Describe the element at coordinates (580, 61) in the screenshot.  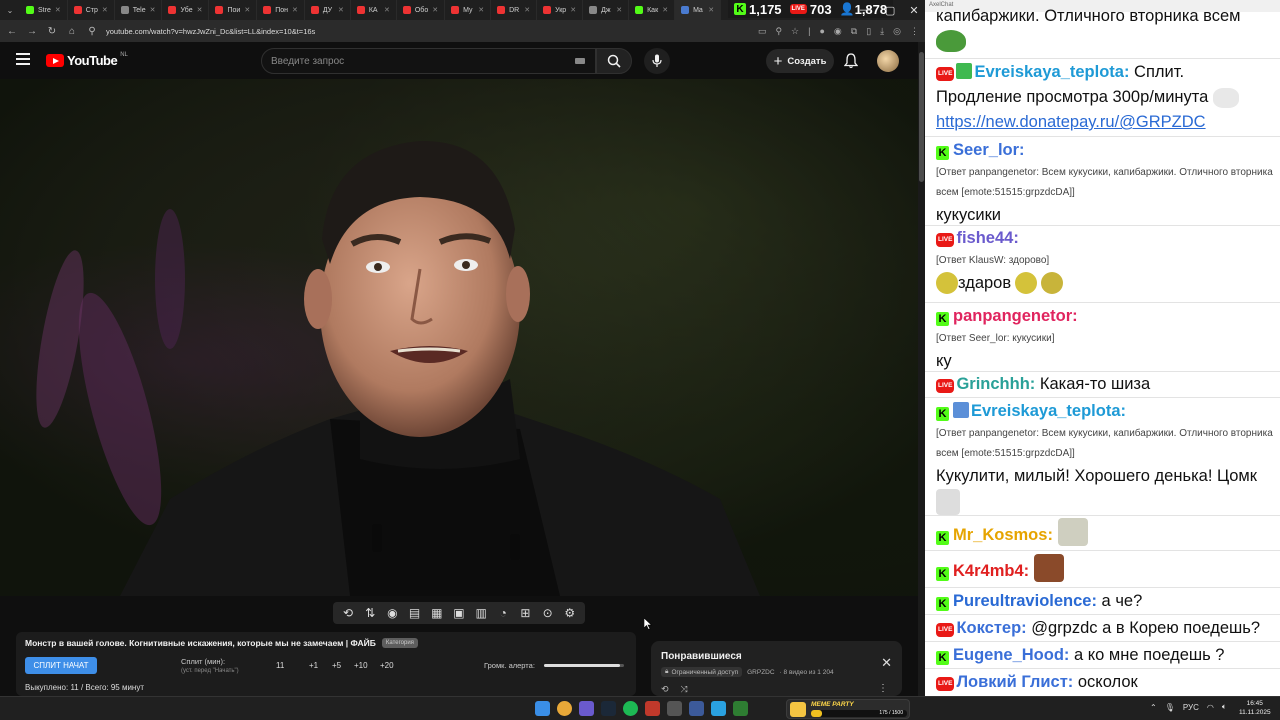
I see `keyboard-icon` at that location.